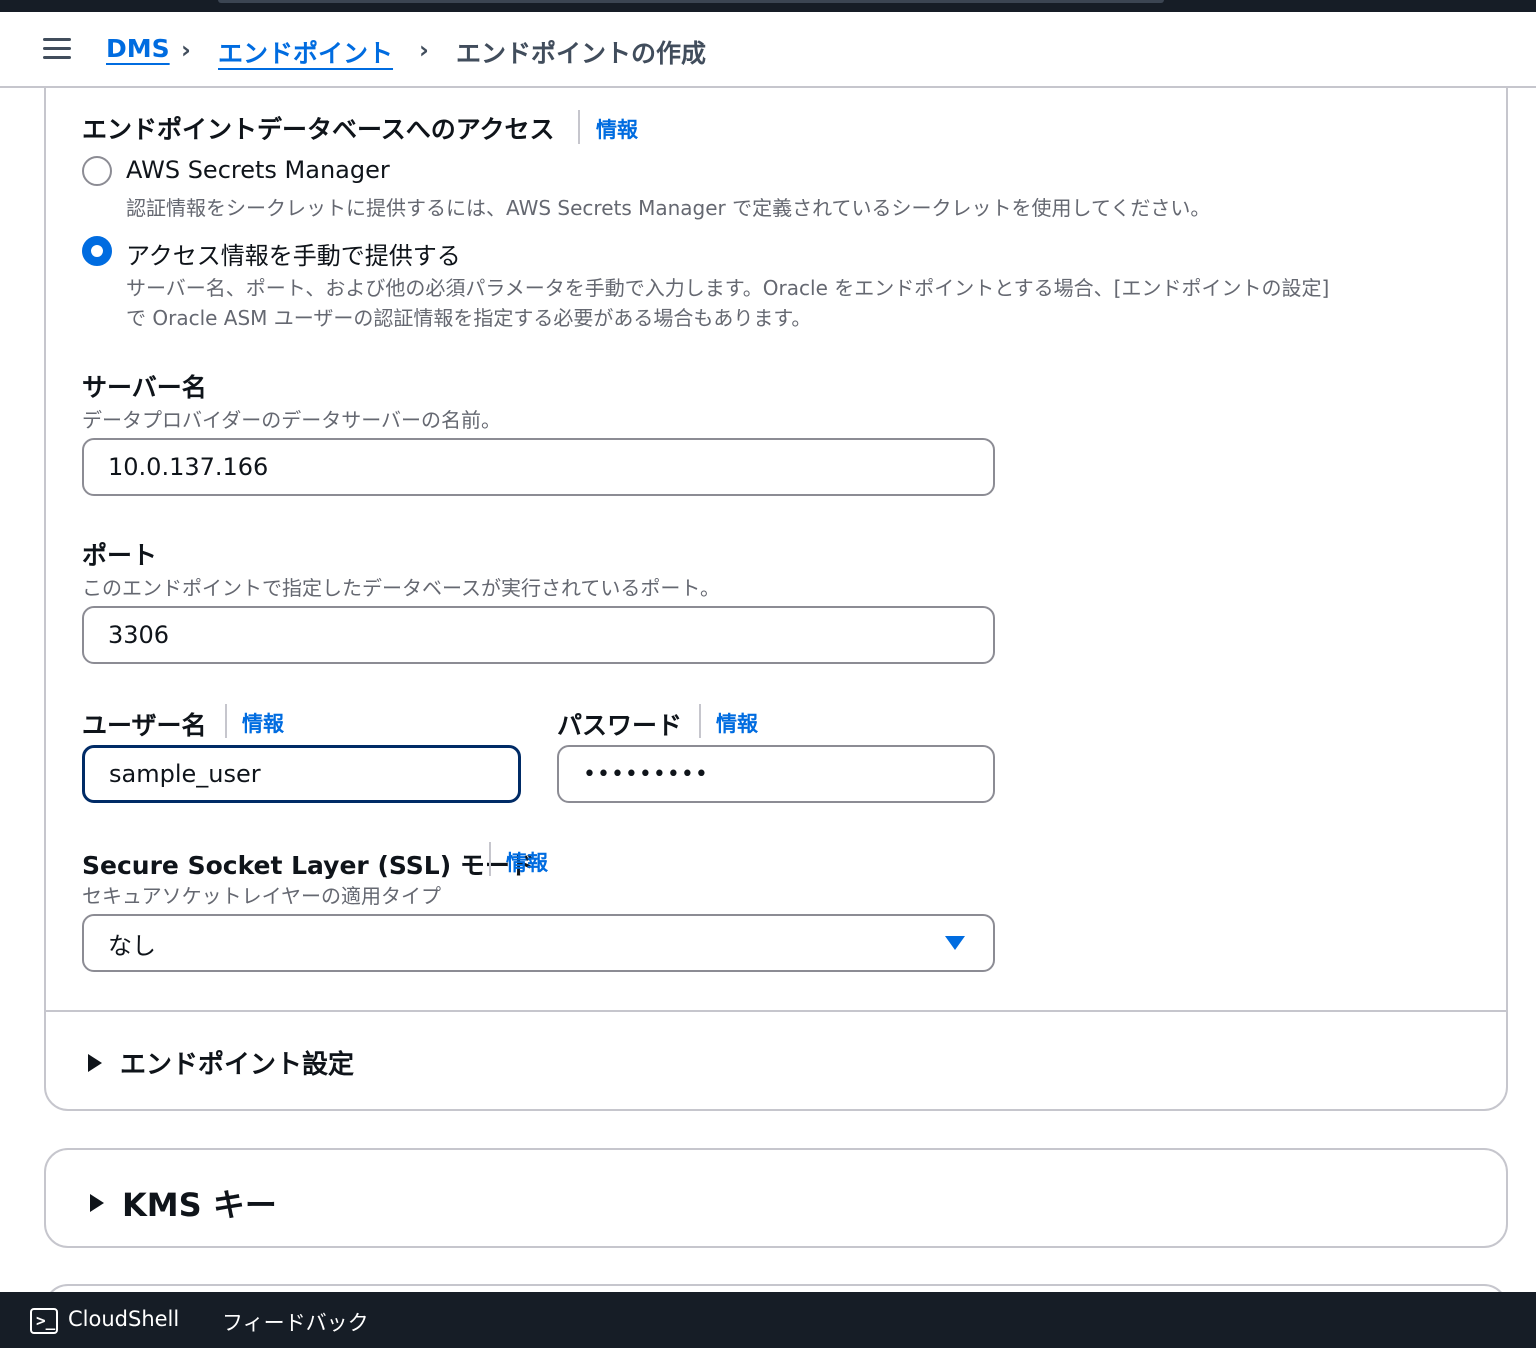 This screenshot has height=1348, width=1536. What do you see at coordinates (291, 420) in the screenshot?
I see `server-name-description: データプロバイダーのデータサーバーの名前。` at bounding box center [291, 420].